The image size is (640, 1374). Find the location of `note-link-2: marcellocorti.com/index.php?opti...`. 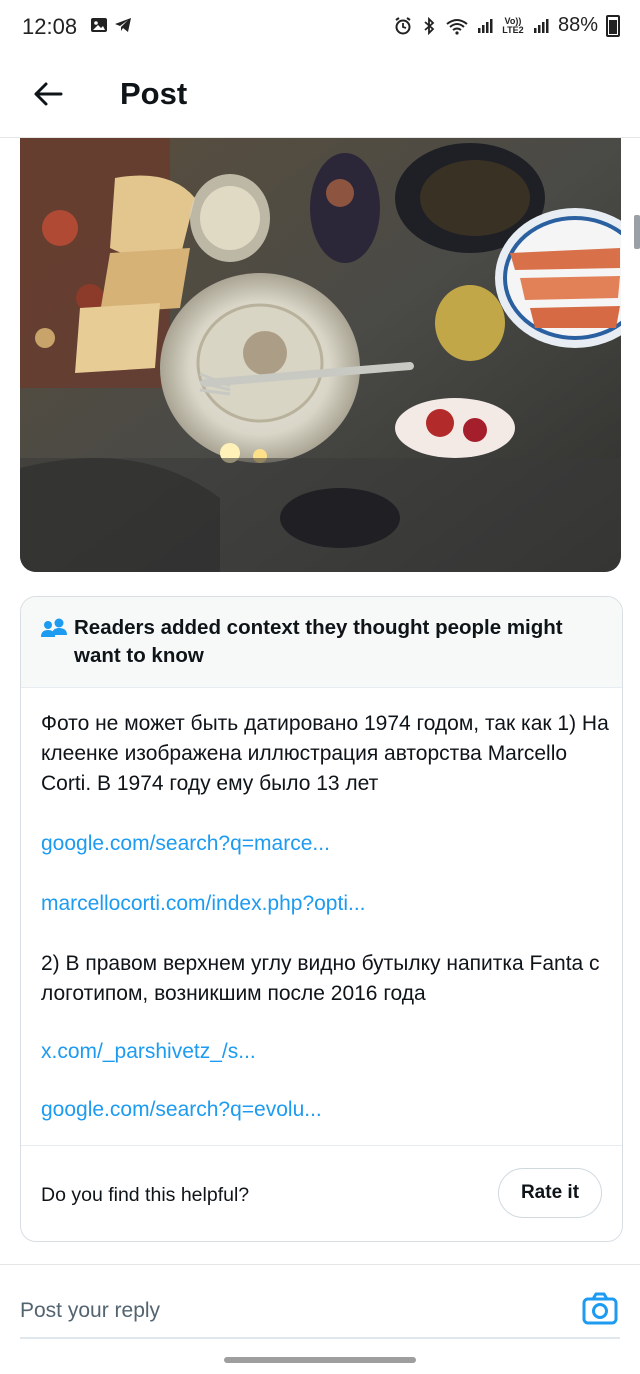

note-link-2: marcellocorti.com/index.php?opti... is located at coordinates (326, 904).